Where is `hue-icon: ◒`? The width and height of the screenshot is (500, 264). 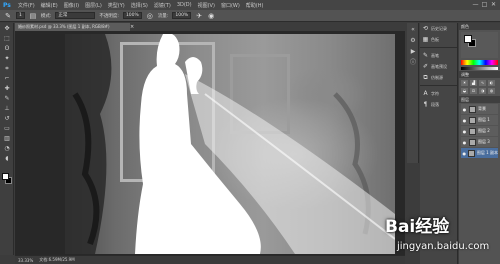
hue-icon: ◒ is located at coordinates (464, 91).